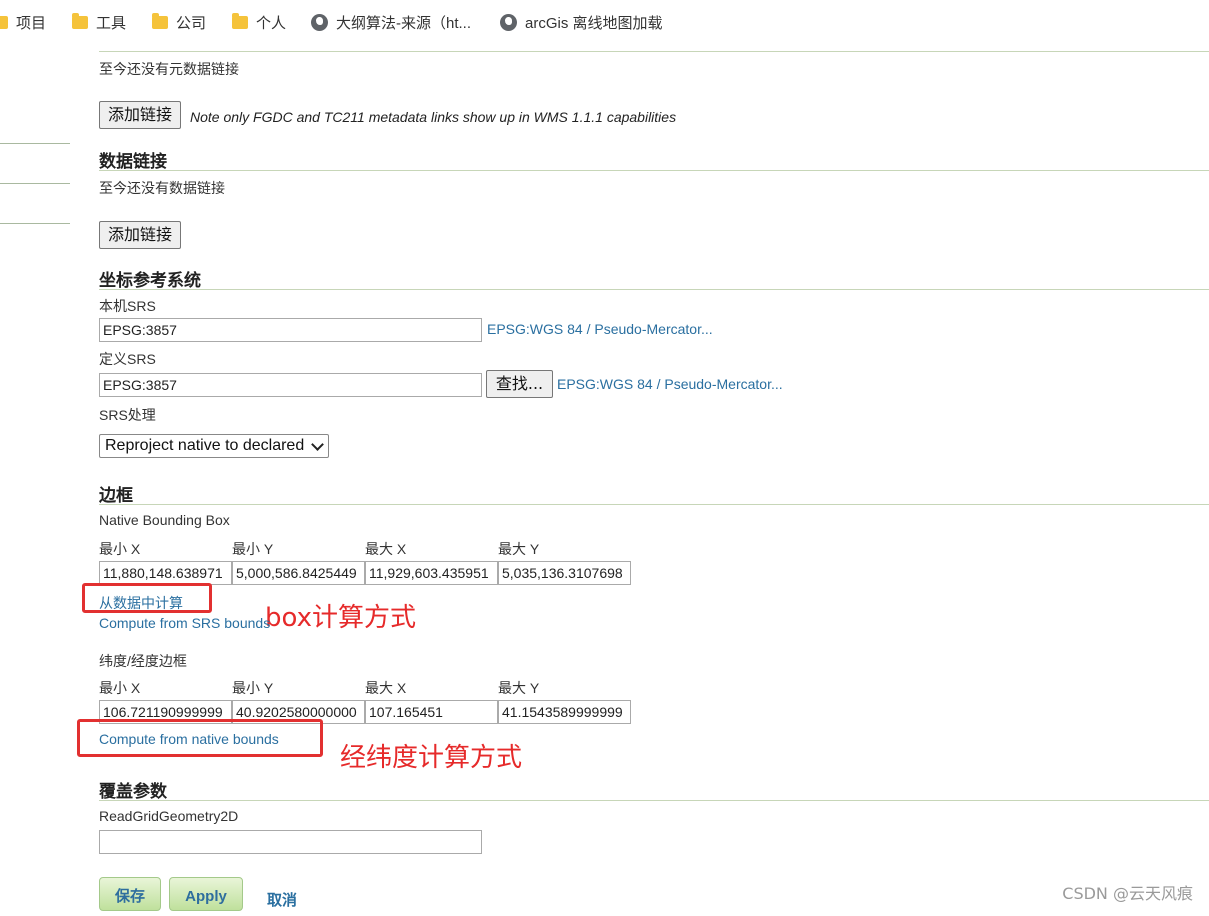 The width and height of the screenshot is (1209, 916). I want to click on bookmarks-bar: 项目 工具 公司 个人 大纲算法-来源（ht... arcGis 离线地图加载, so click(604, 22).